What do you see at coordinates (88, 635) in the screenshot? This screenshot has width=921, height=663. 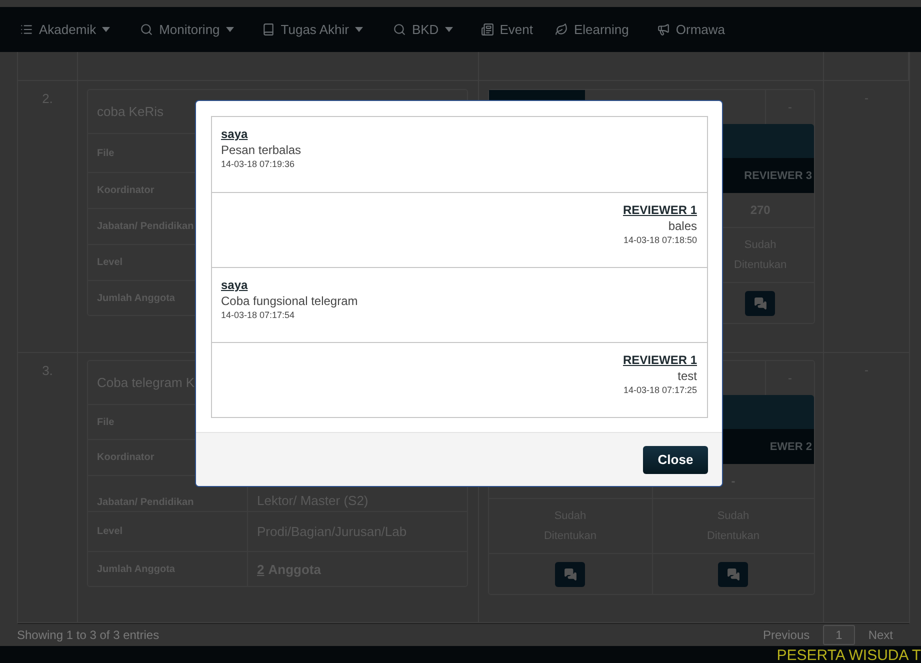 I see `entries-info: Showing 1 to 3 of 3 entries` at bounding box center [88, 635].